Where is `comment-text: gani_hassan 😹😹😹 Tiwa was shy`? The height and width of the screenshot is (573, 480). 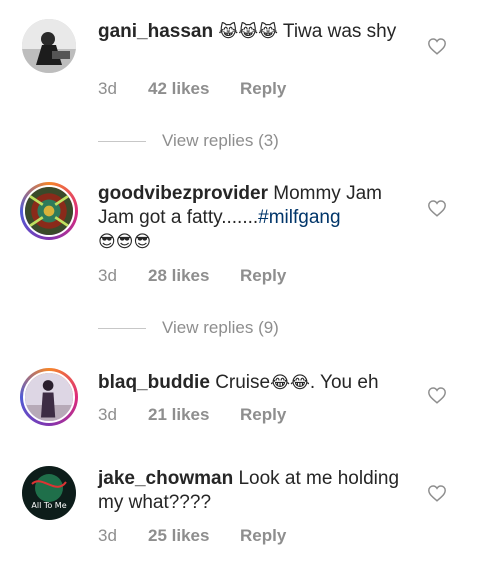 comment-text: gani_hassan 😹😹😹 Tiwa was shy is located at coordinates (254, 32).